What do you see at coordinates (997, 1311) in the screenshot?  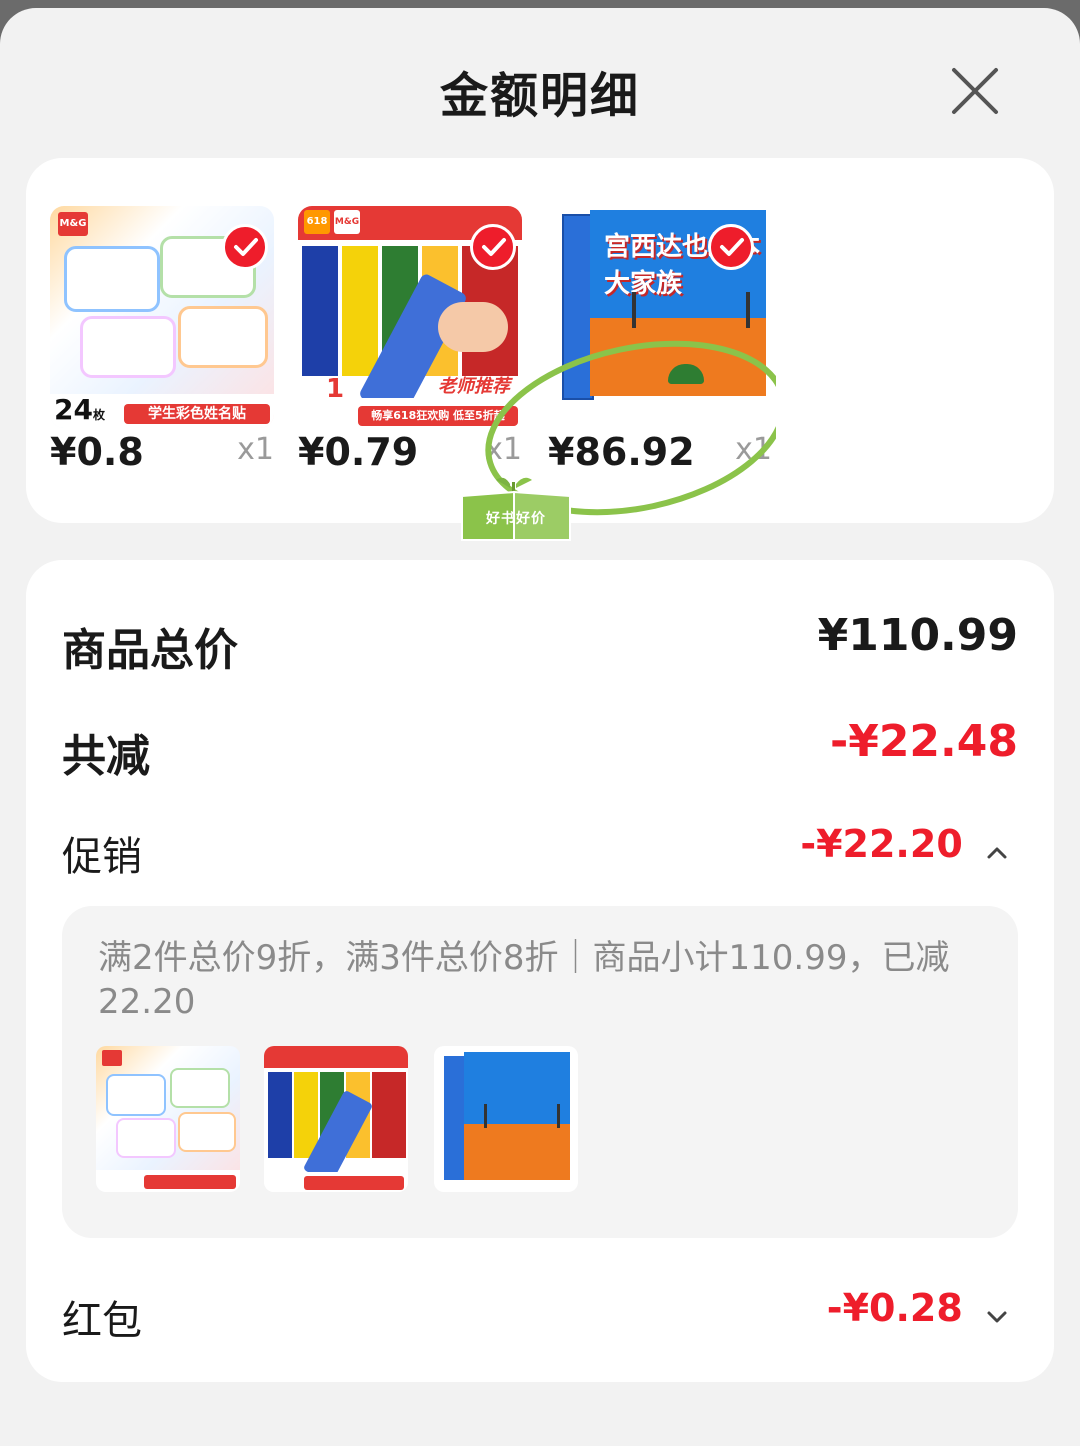 I see `chevron-down-icon` at bounding box center [997, 1311].